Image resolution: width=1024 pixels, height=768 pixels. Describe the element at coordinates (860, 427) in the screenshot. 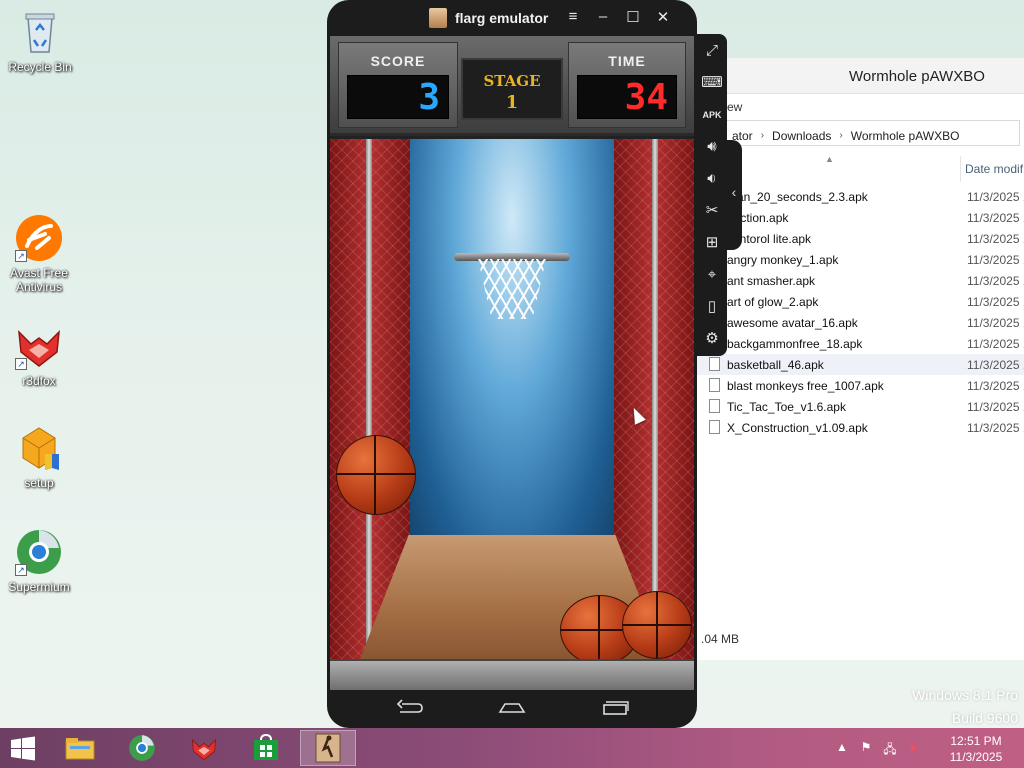

I see `list-item: X_Construction_v1.09.apk 11/3/2025 1` at that location.